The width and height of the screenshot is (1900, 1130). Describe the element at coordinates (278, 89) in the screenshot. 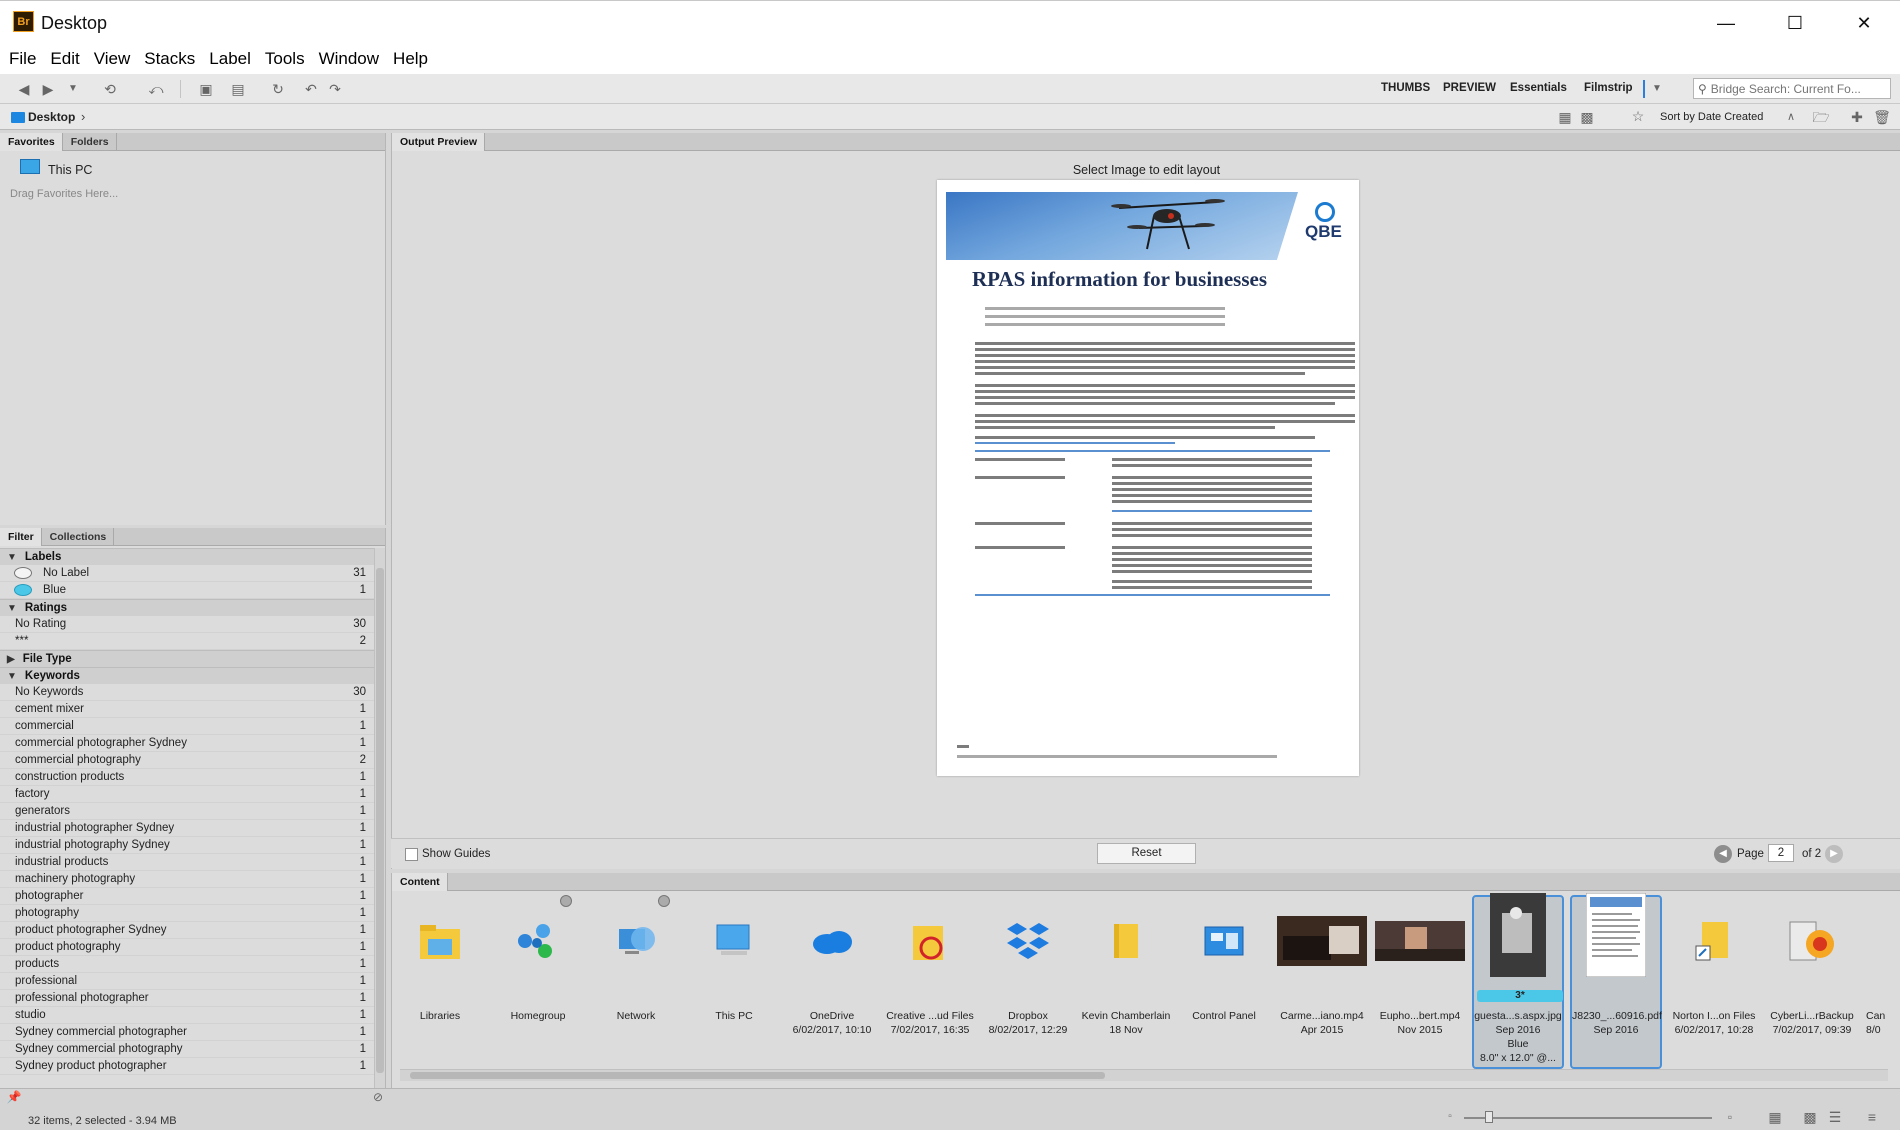

I see `open-in-camera-raw-icon: ↻` at that location.